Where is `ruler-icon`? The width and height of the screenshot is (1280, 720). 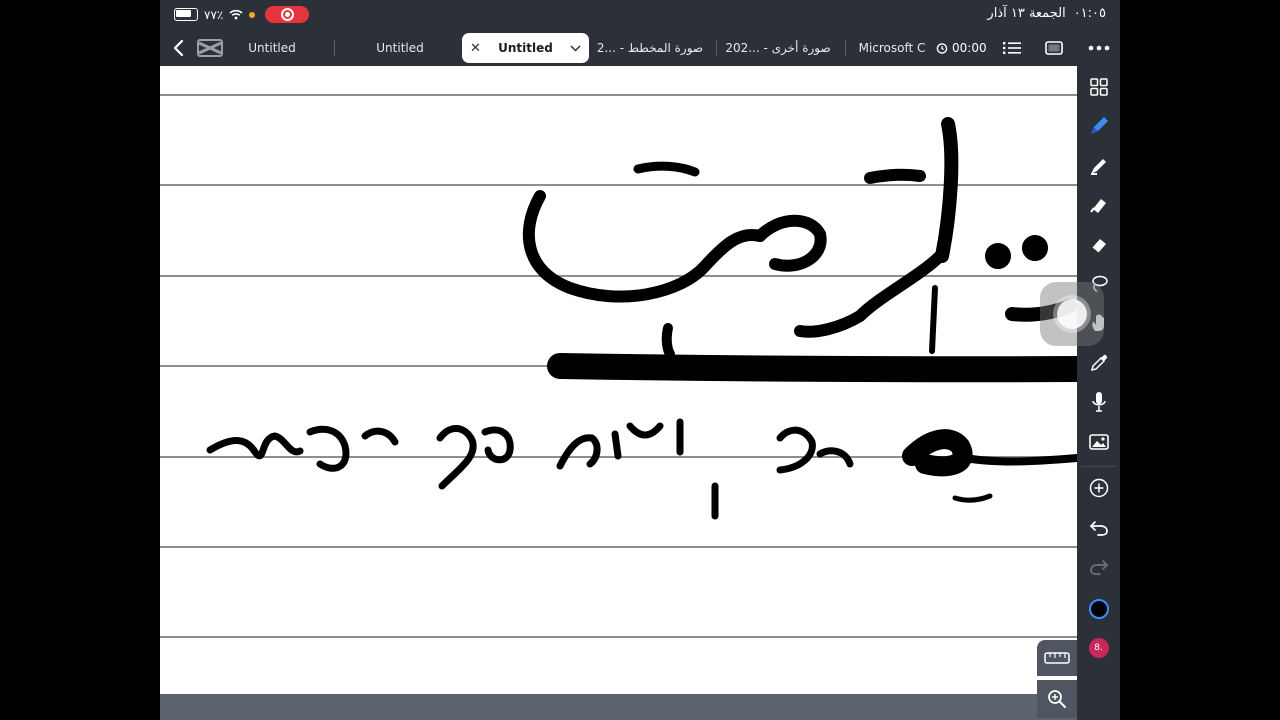 ruler-icon is located at coordinates (1057, 658).